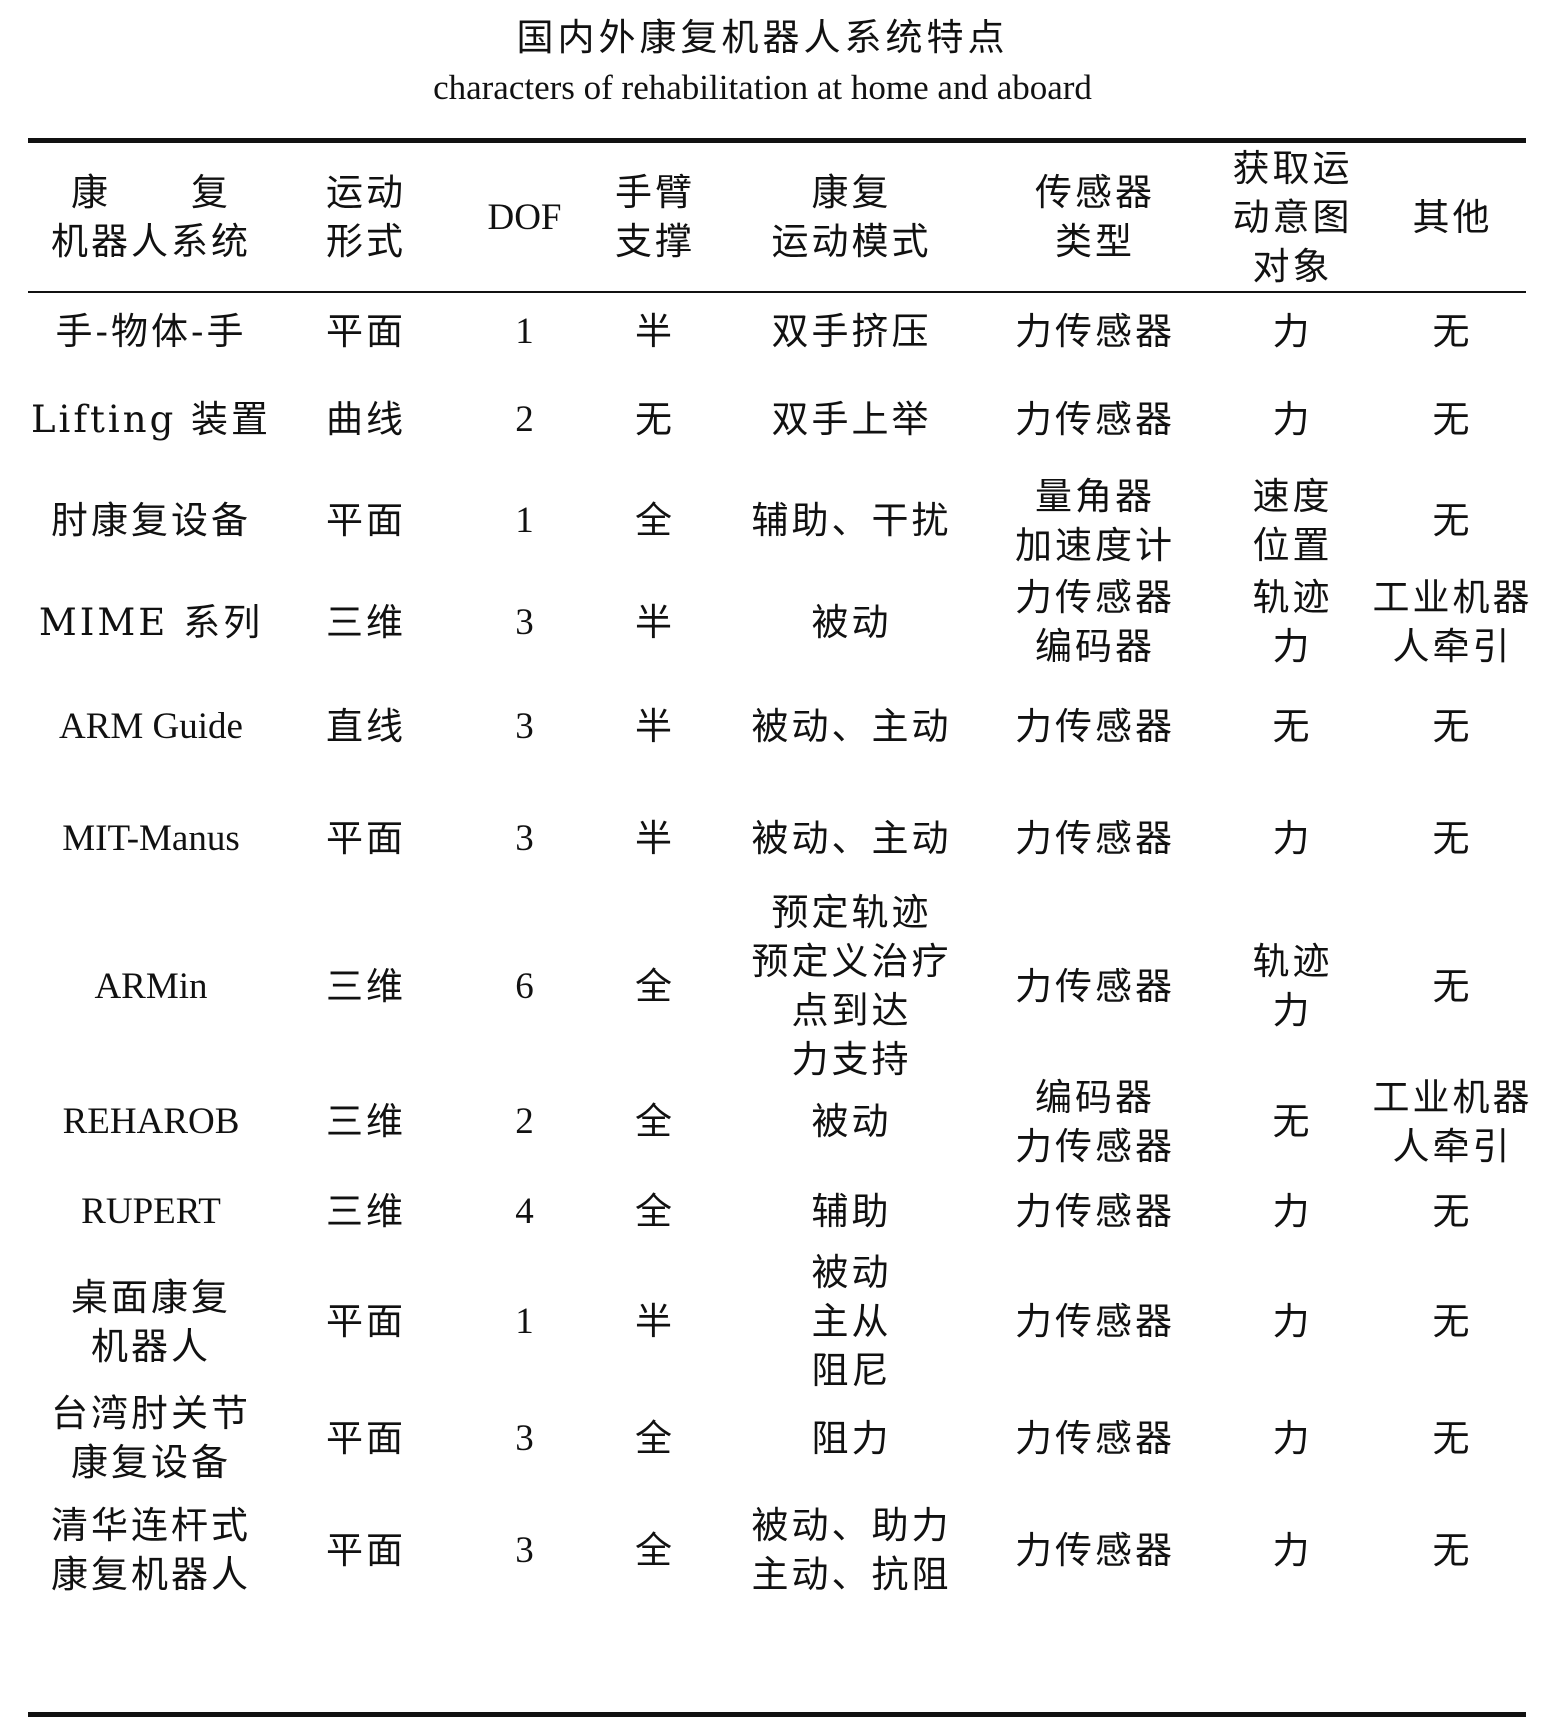 The image size is (1555, 1730). I want to click on table-cell: 量角器 加速度计, so click(1095, 520).